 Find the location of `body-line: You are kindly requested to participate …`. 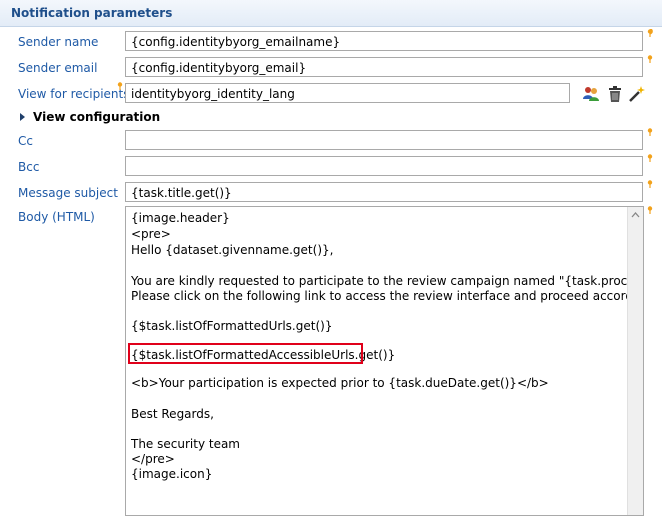

body-line: You are kindly requested to participate … is located at coordinates (387, 281).